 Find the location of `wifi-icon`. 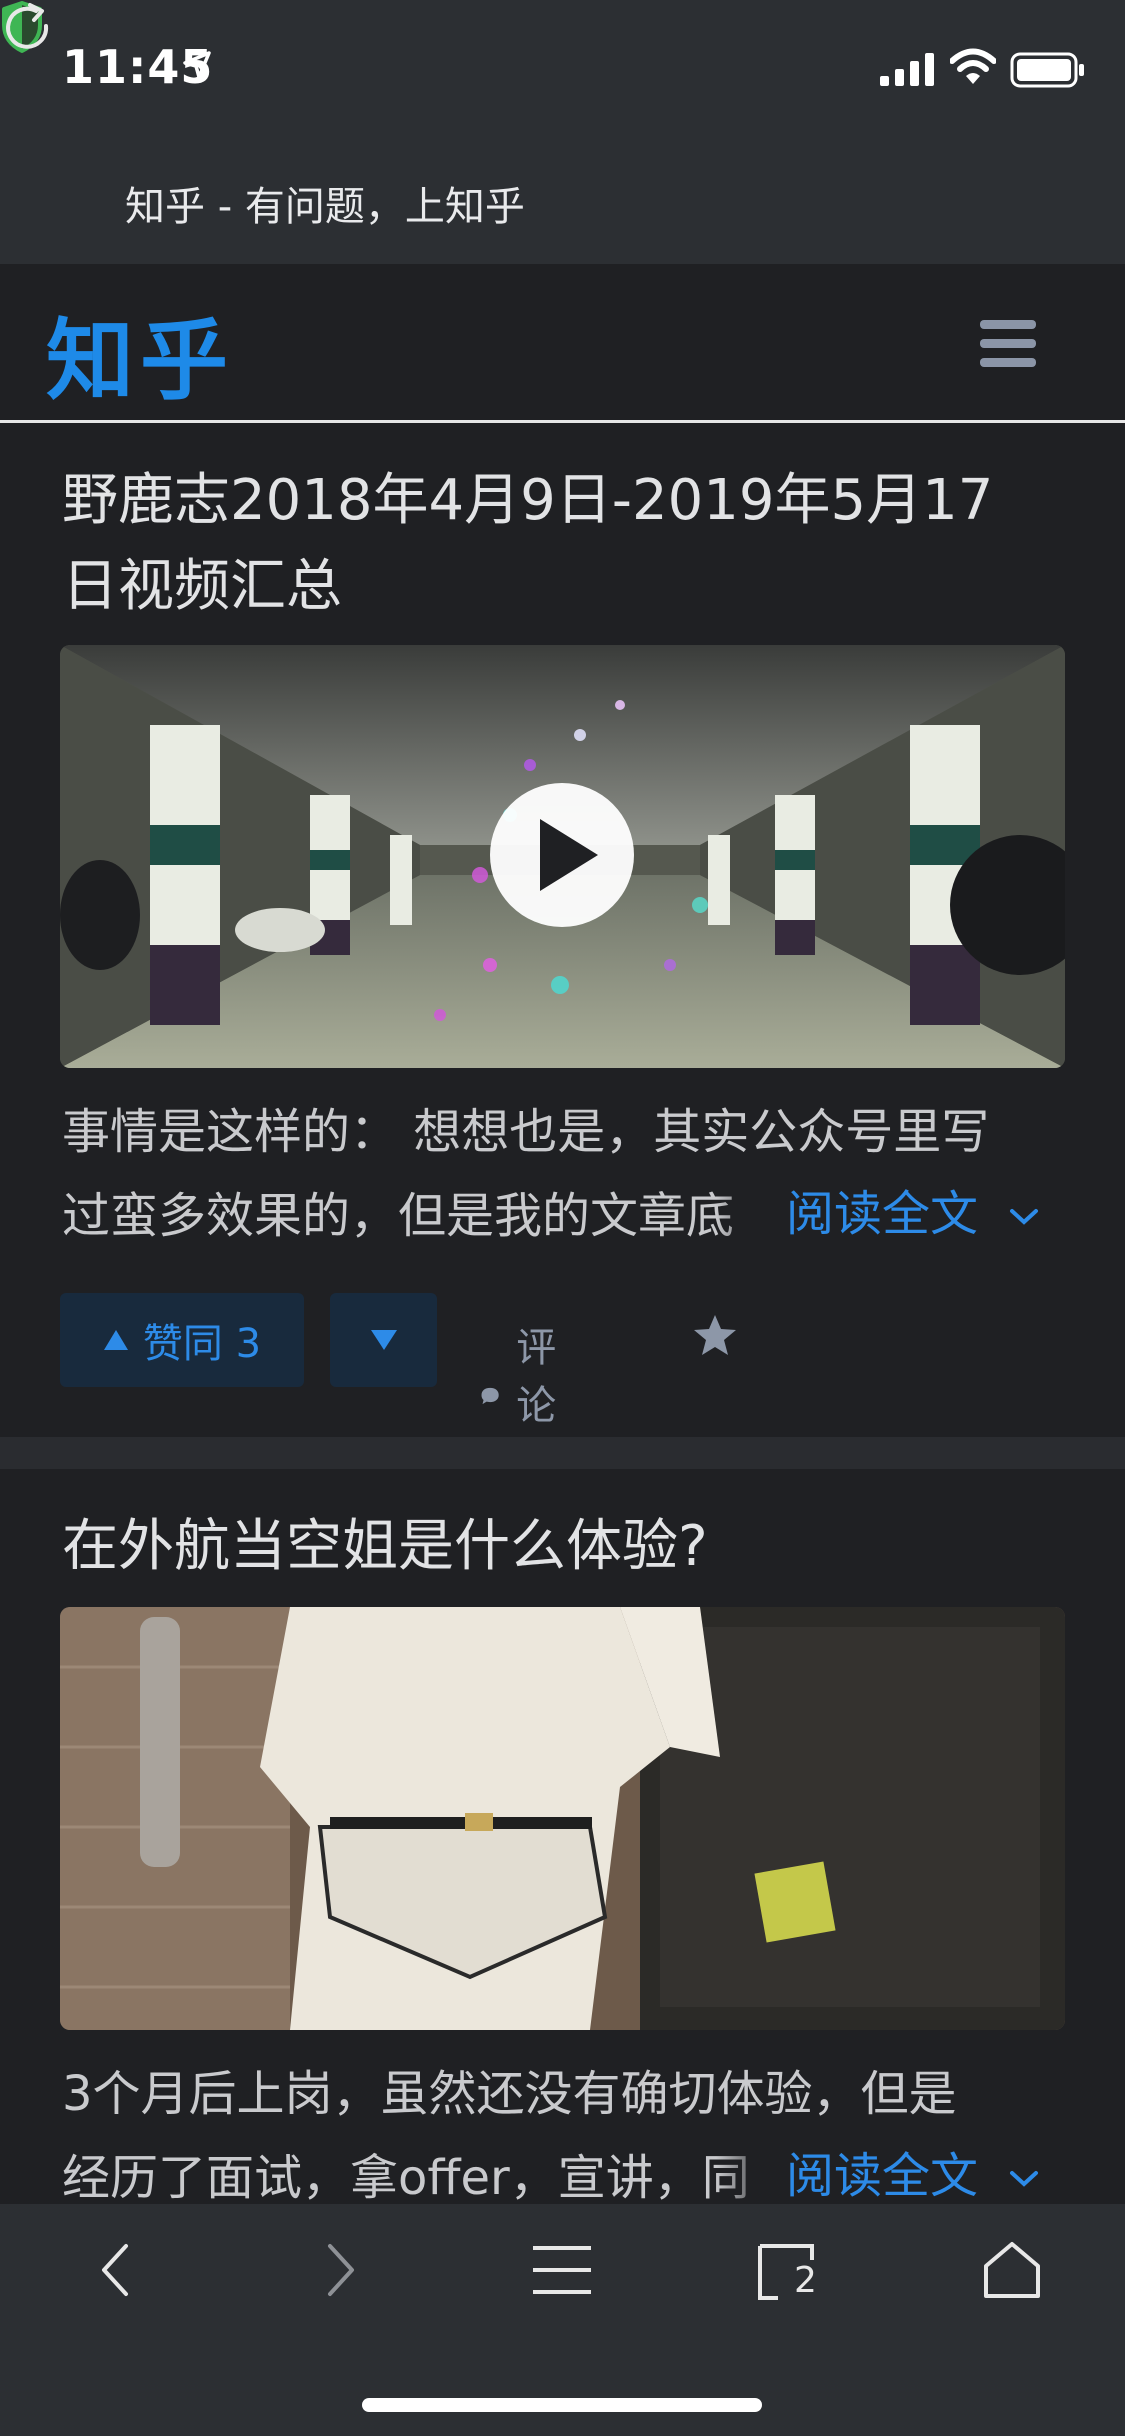

wifi-icon is located at coordinates (973, 66).